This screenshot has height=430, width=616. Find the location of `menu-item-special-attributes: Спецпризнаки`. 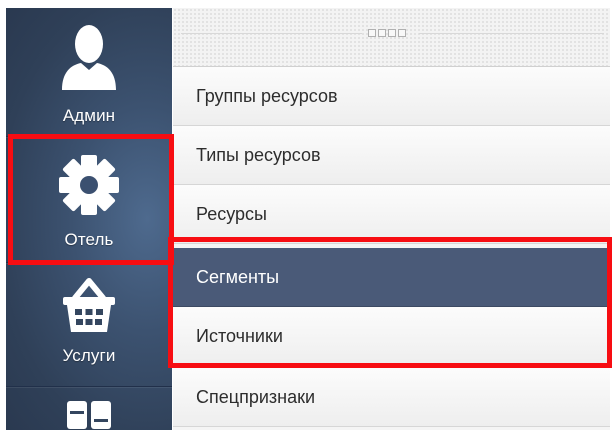

menu-item-special-attributes: Спецпризнаки is located at coordinates (391, 397).